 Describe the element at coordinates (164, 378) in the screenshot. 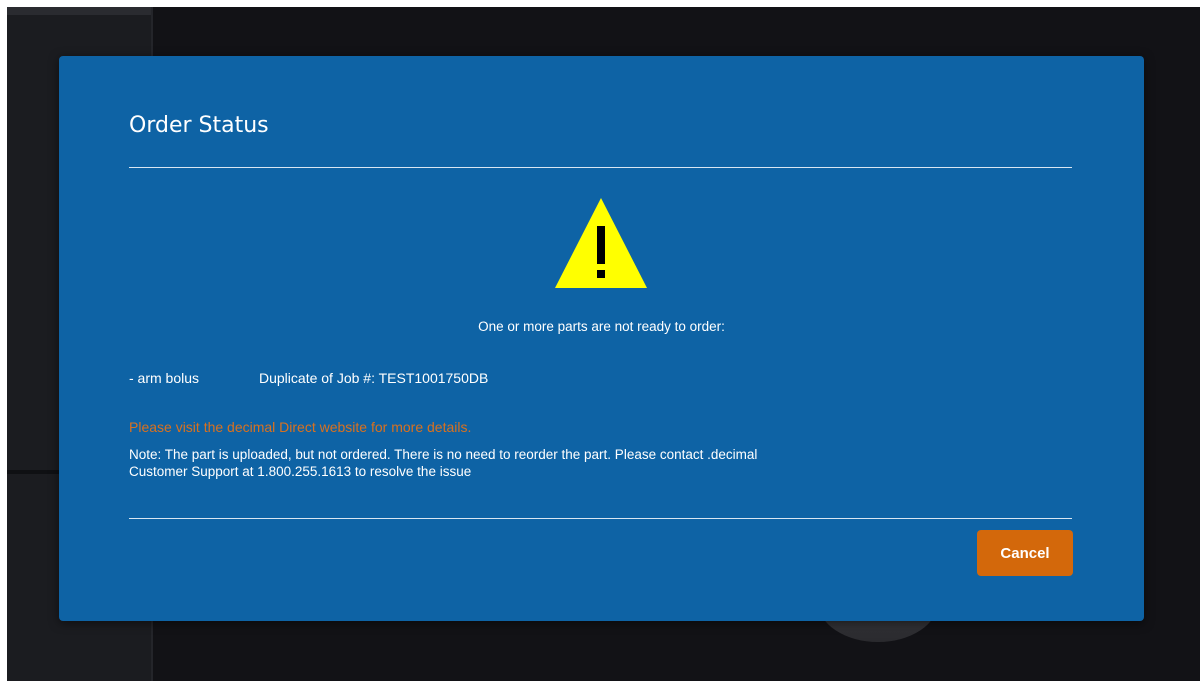

I see `part-name: - arm bolus` at that location.